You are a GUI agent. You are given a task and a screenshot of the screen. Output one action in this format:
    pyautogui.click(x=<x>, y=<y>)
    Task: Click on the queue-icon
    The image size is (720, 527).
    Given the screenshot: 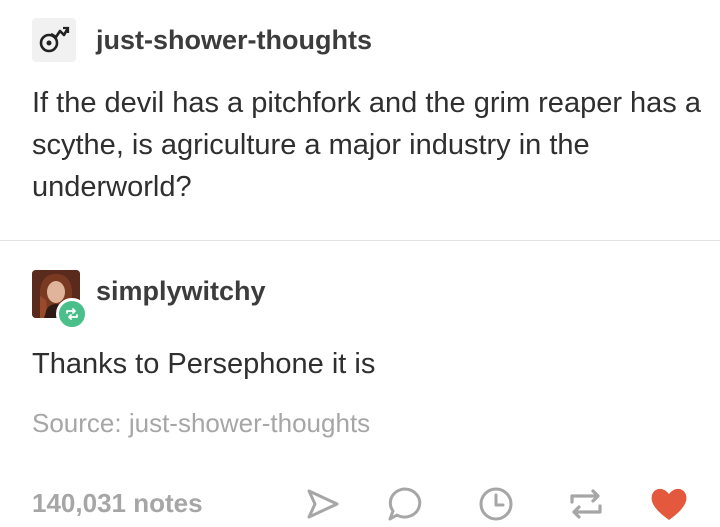 What is the action you would take?
    pyautogui.click(x=496, y=504)
    